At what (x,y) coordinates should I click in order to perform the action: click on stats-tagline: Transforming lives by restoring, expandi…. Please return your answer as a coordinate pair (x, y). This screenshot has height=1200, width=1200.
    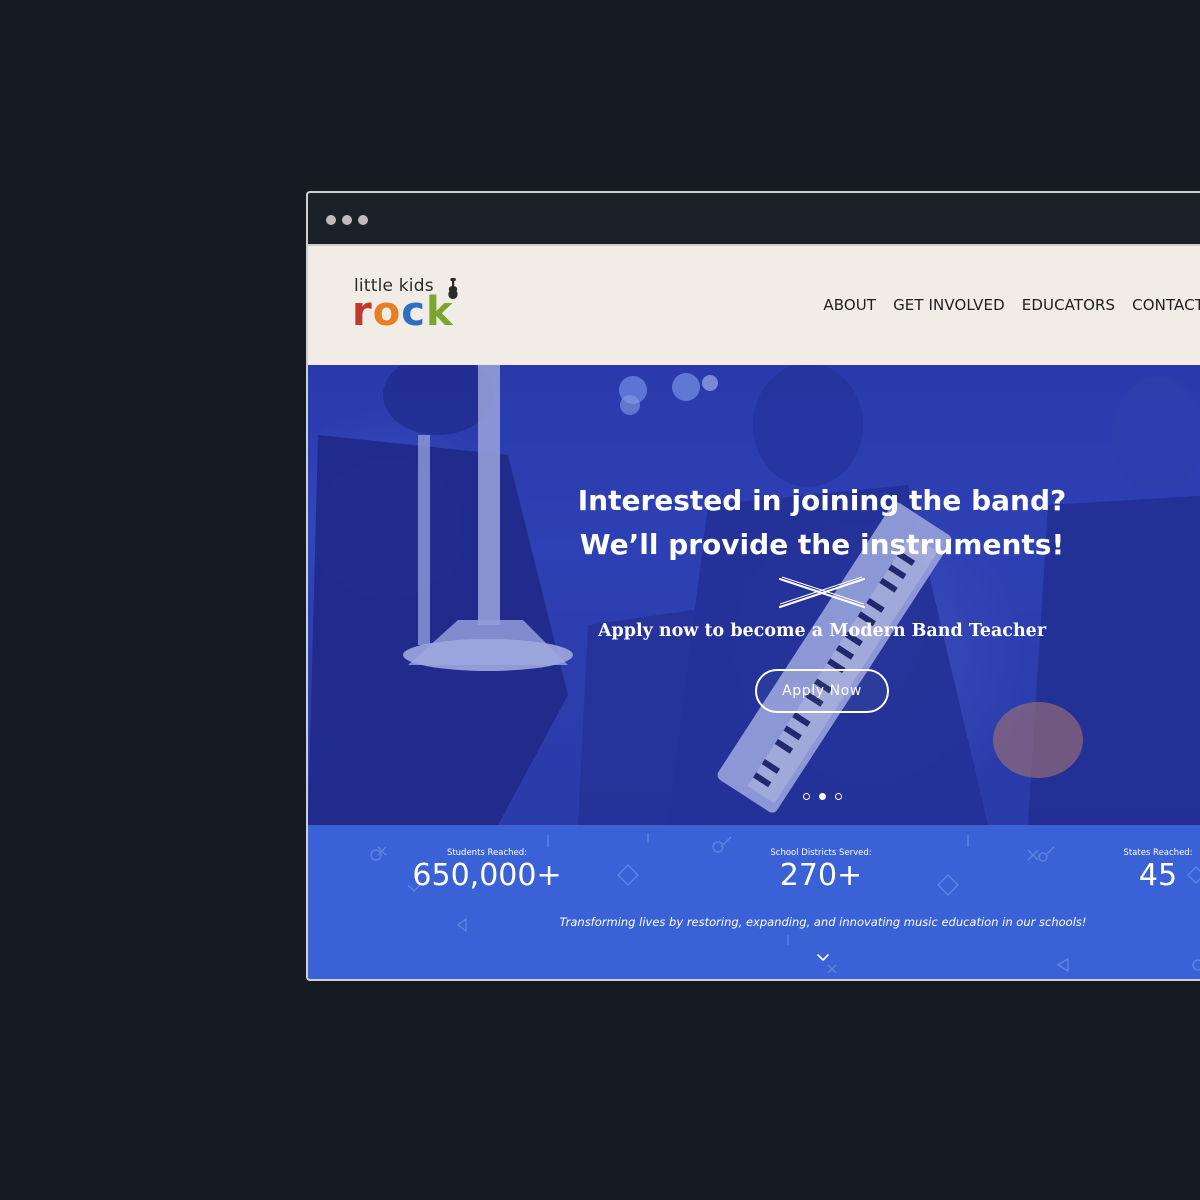
    Looking at the image, I should click on (823, 922).